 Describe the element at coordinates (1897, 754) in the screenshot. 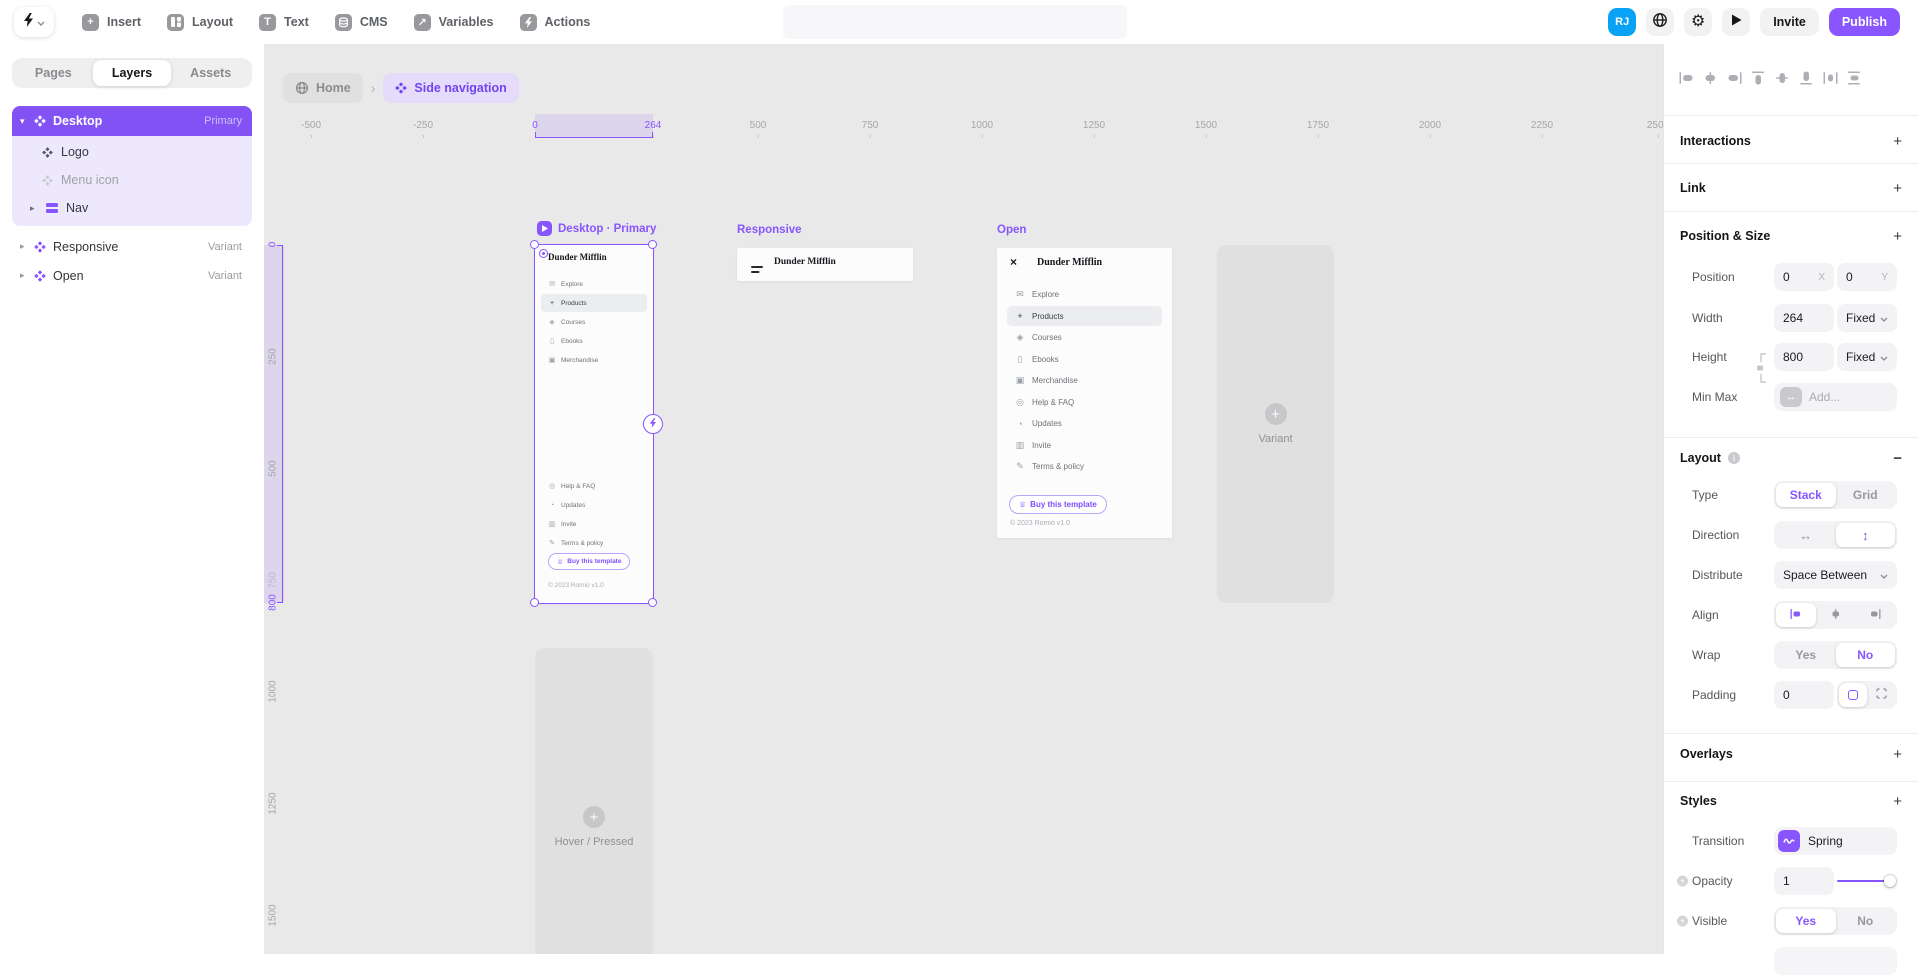

I see `add-overlay-button: +` at that location.